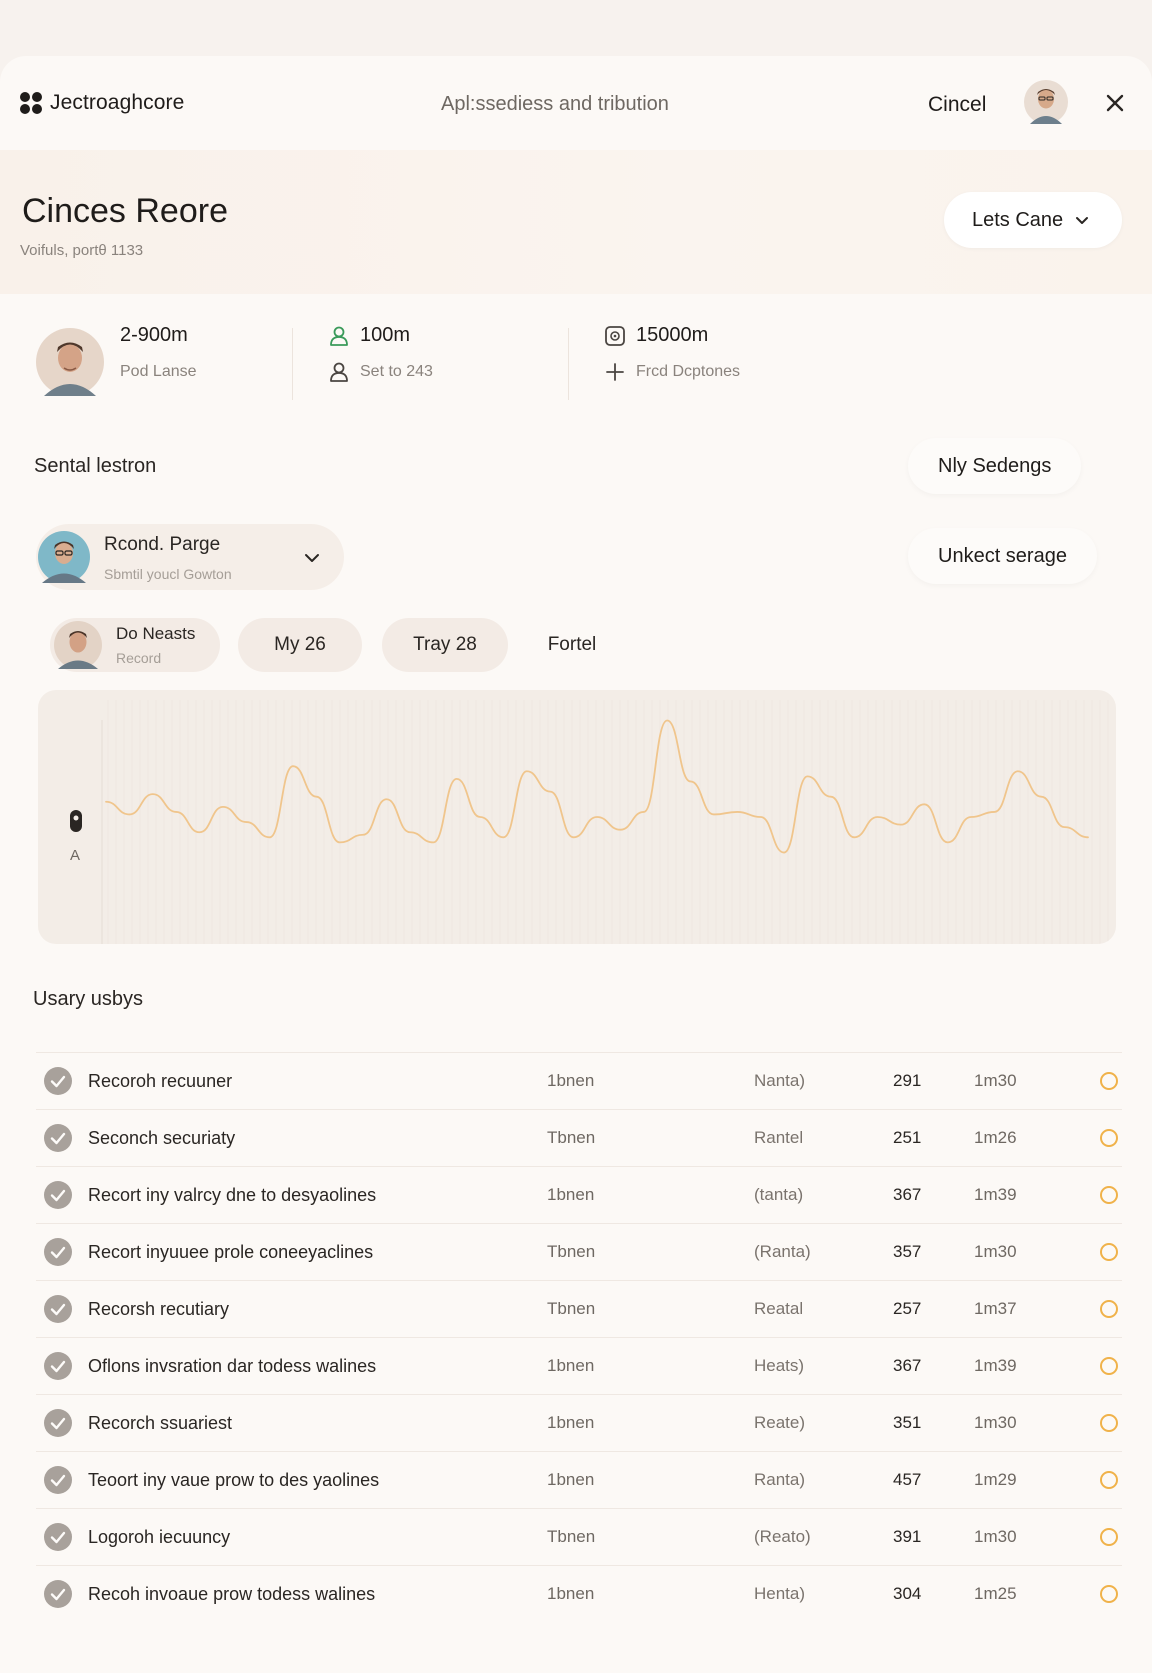  Describe the element at coordinates (339, 336) in the screenshot. I see `user-green-icon` at that location.